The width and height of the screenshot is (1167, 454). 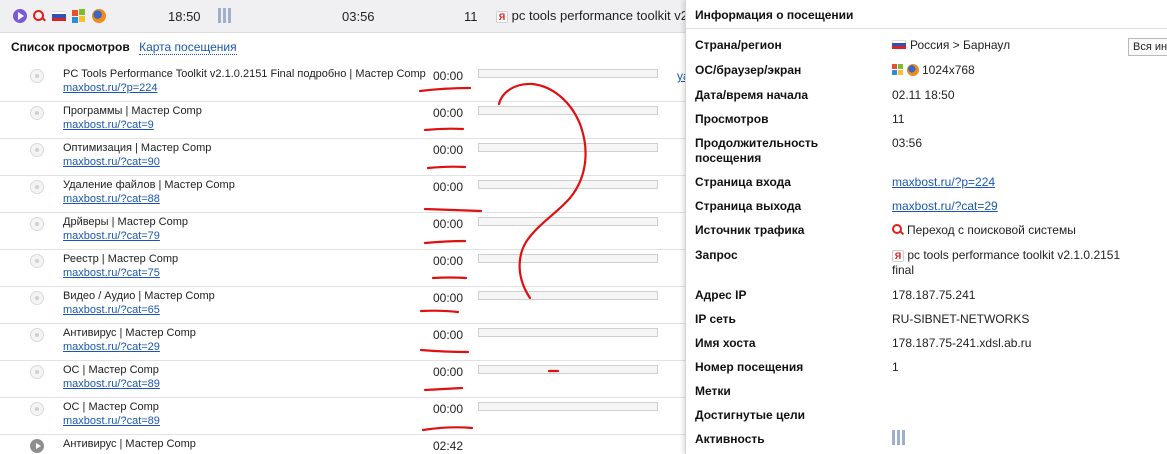 What do you see at coordinates (732, 119) in the screenshot?
I see `views-label: Просмотров` at bounding box center [732, 119].